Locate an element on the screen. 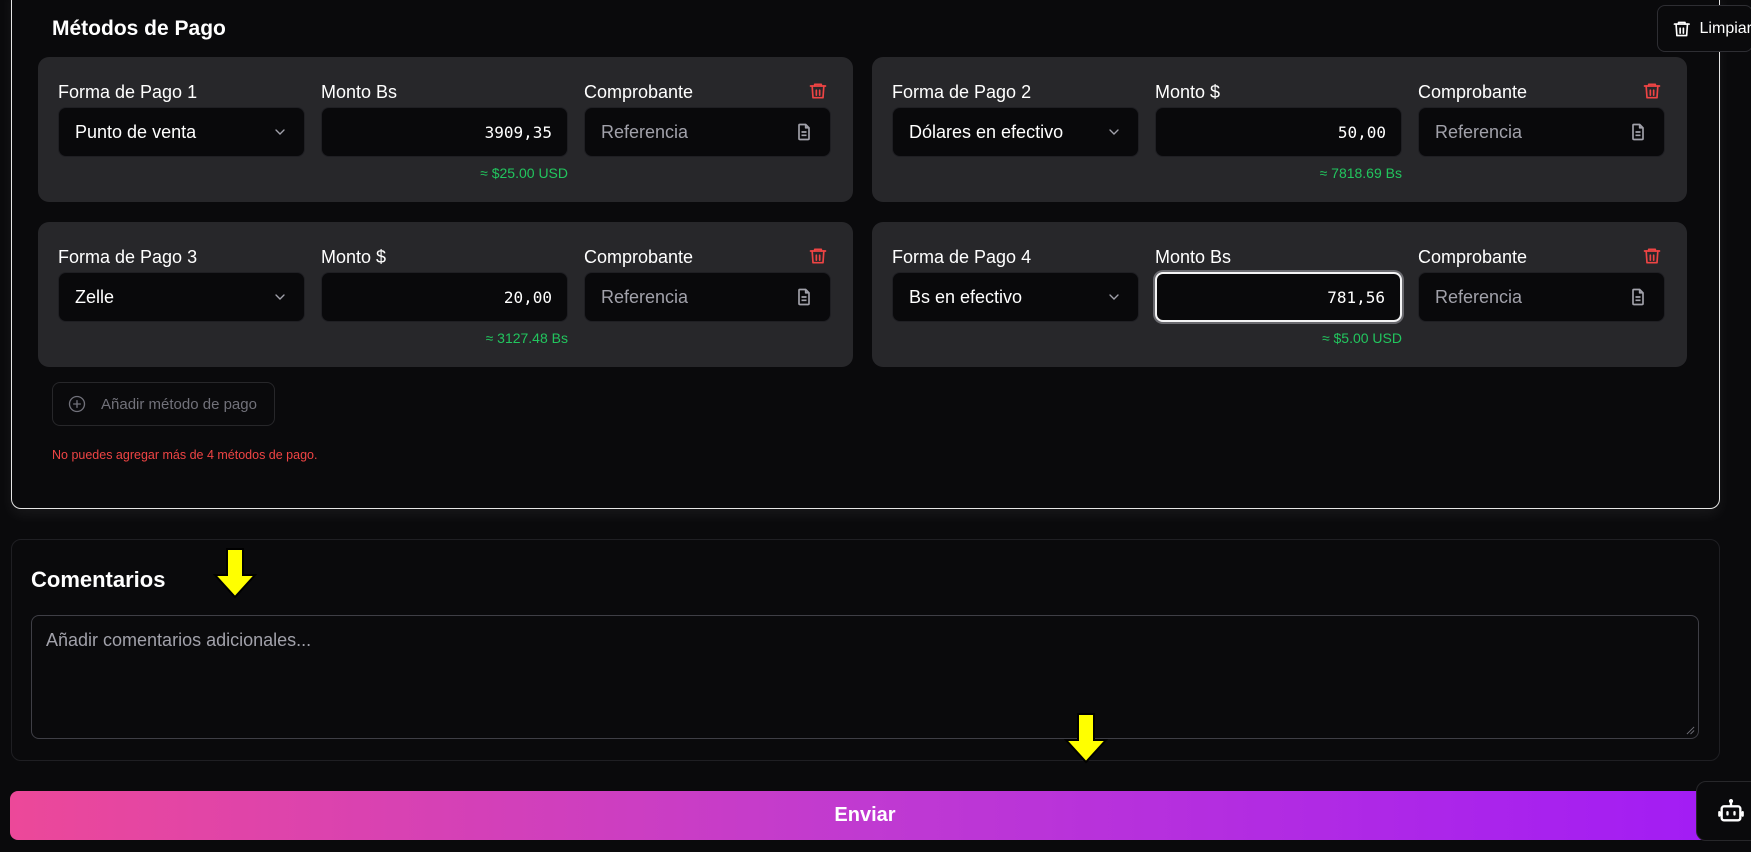 This screenshot has height=852, width=1751. payment-method-select: Bs en efectivo is located at coordinates (1015, 297).